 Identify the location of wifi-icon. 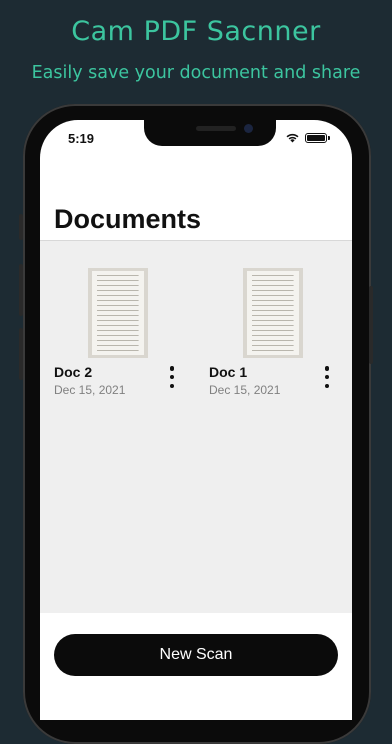
(292, 138).